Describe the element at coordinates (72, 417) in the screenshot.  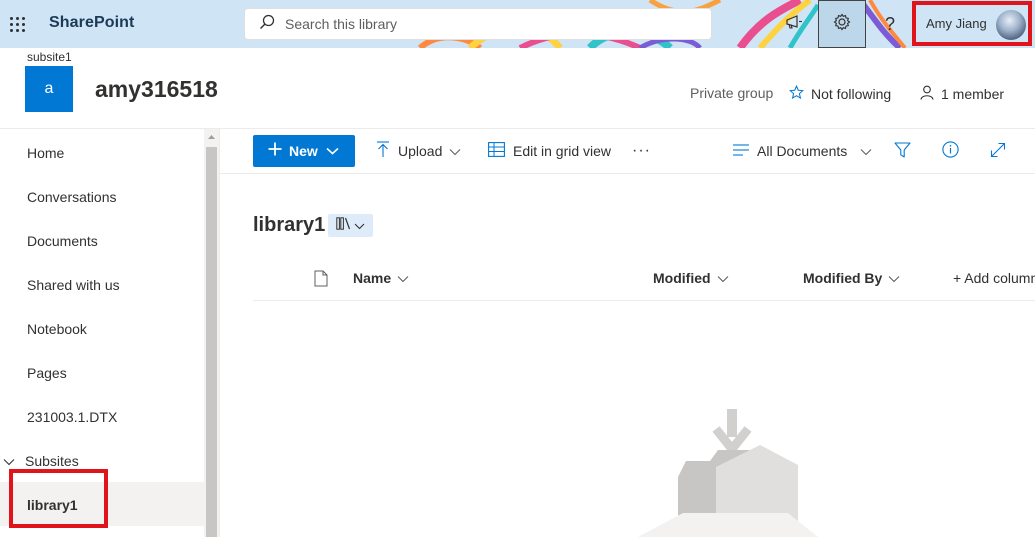
I see `nav-item-231003-dtx: 231003.1.DTX` at that location.